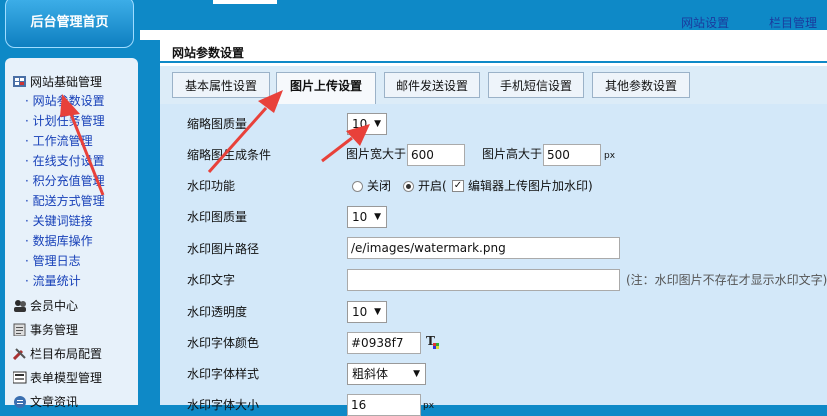 The width and height of the screenshot is (827, 416). Describe the element at coordinates (572, 155) in the screenshot. I see `thumb-height-input: 500` at that location.